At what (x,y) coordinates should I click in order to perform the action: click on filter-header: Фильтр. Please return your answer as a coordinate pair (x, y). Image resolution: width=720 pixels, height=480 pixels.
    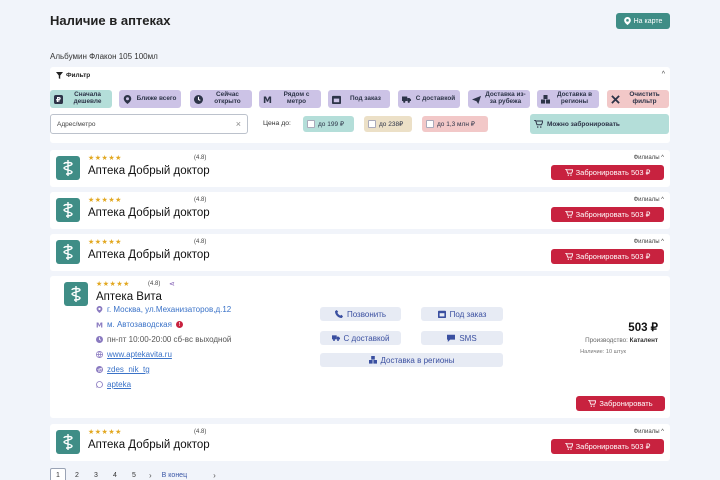
    Looking at the image, I should click on (73, 75).